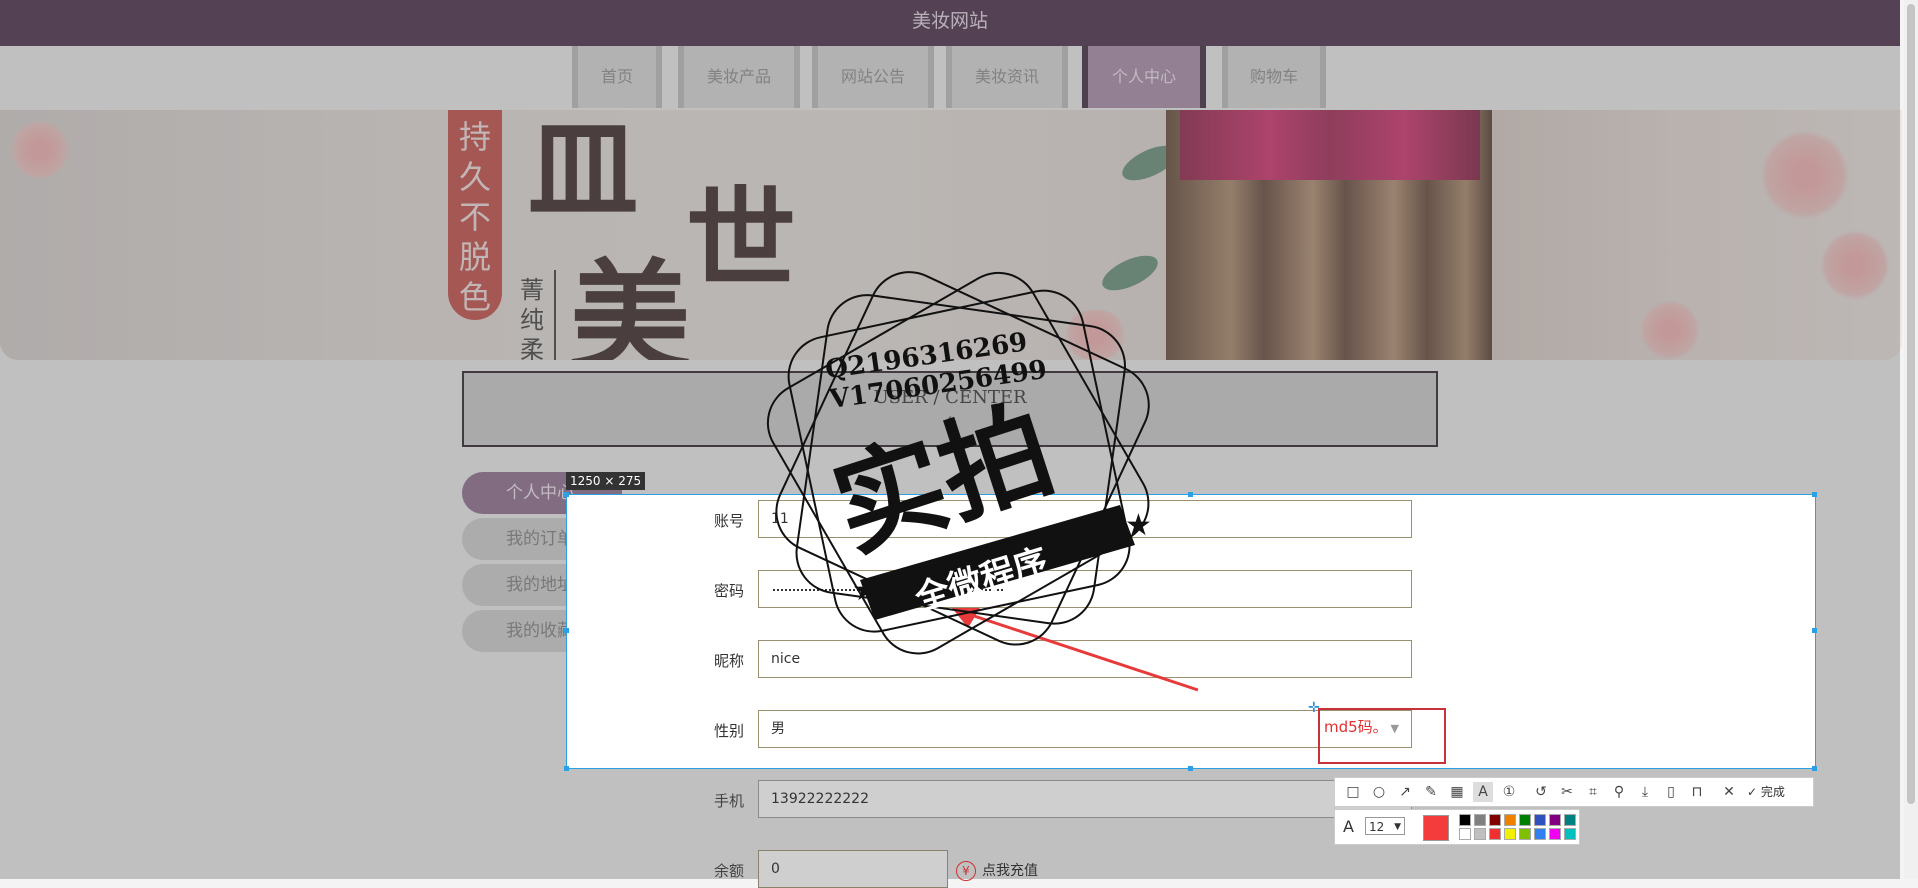 This screenshot has width=1918, height=888. I want to click on annotation-text: md5码。, so click(1356, 726).